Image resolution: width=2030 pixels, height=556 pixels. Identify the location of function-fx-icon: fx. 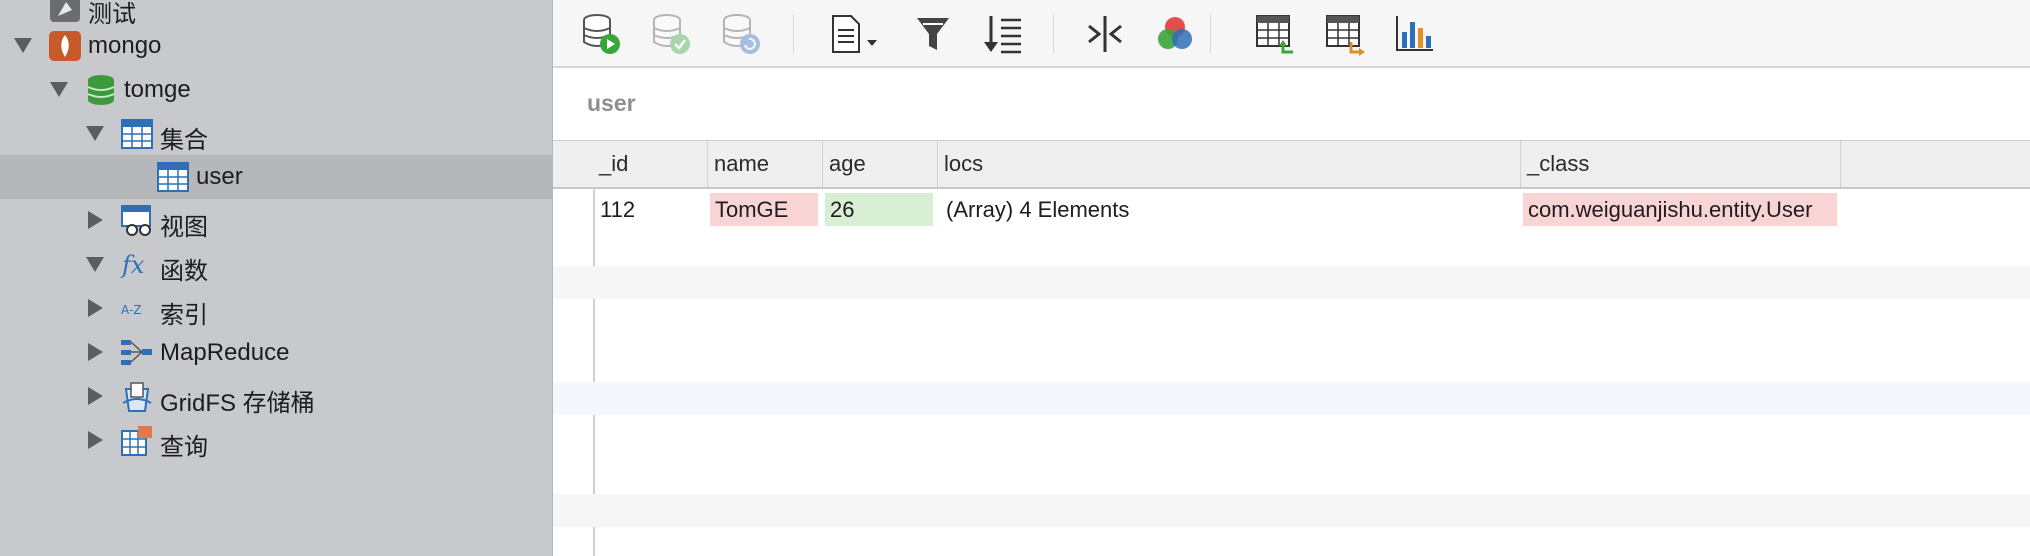
(137, 265).